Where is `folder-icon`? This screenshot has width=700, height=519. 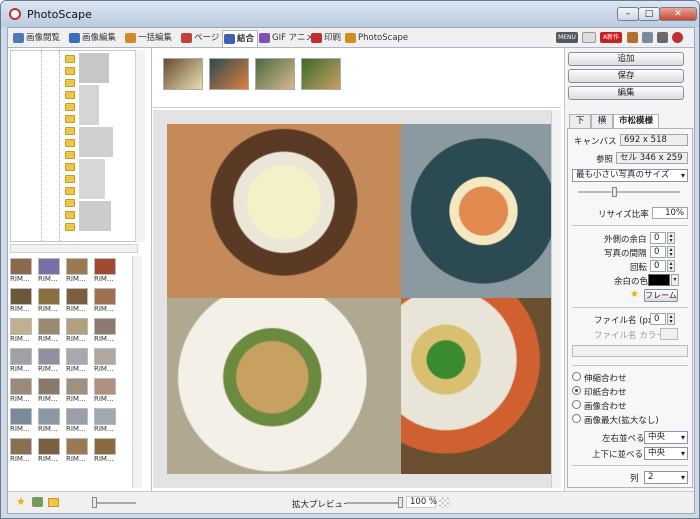
folder-icon is located at coordinates (632, 37).